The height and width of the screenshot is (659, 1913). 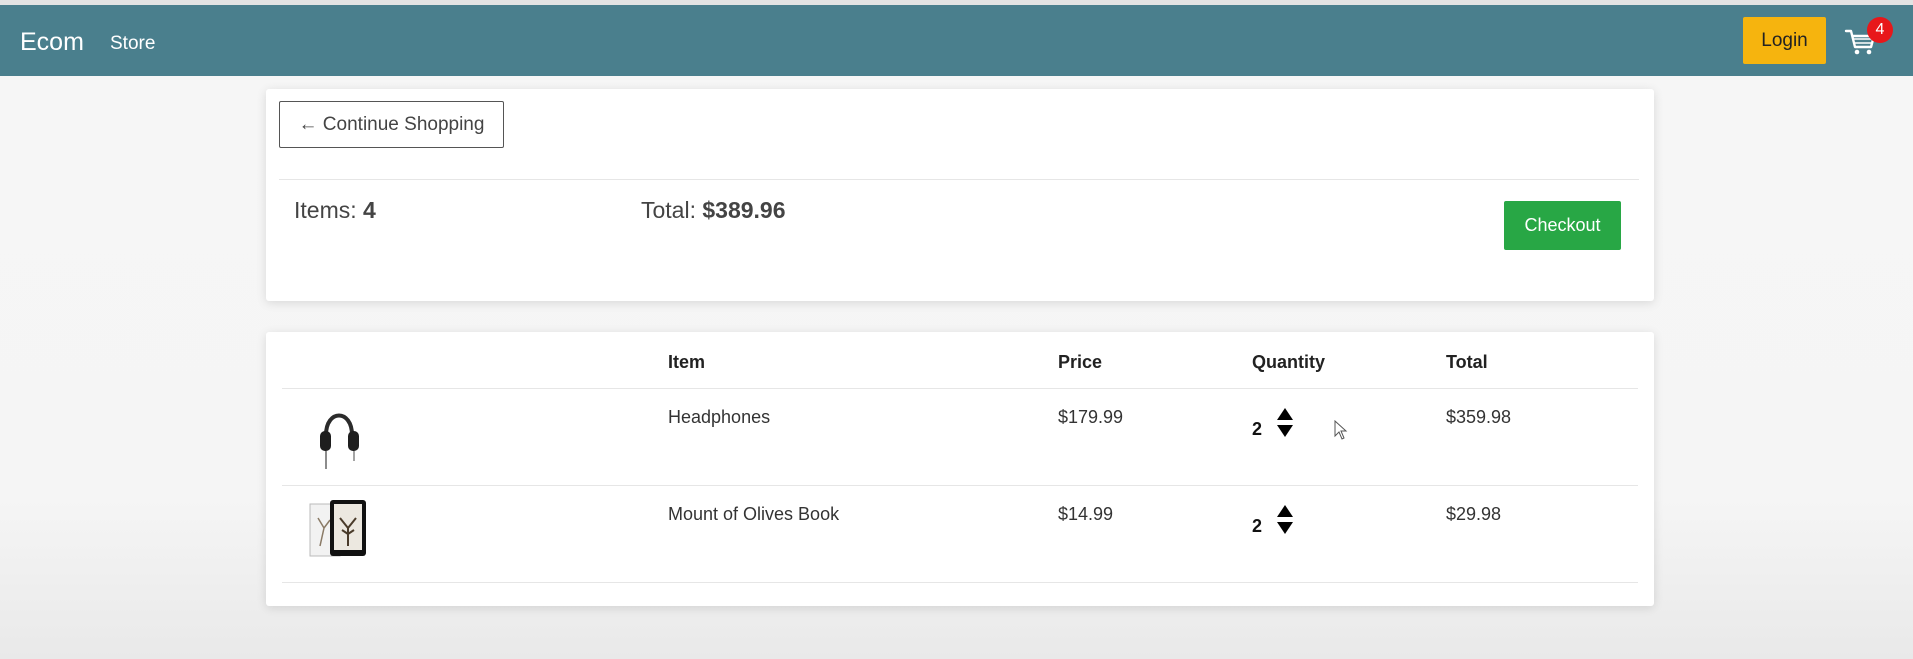 What do you see at coordinates (1474, 514) in the screenshot?
I see `item-total: $29.98` at bounding box center [1474, 514].